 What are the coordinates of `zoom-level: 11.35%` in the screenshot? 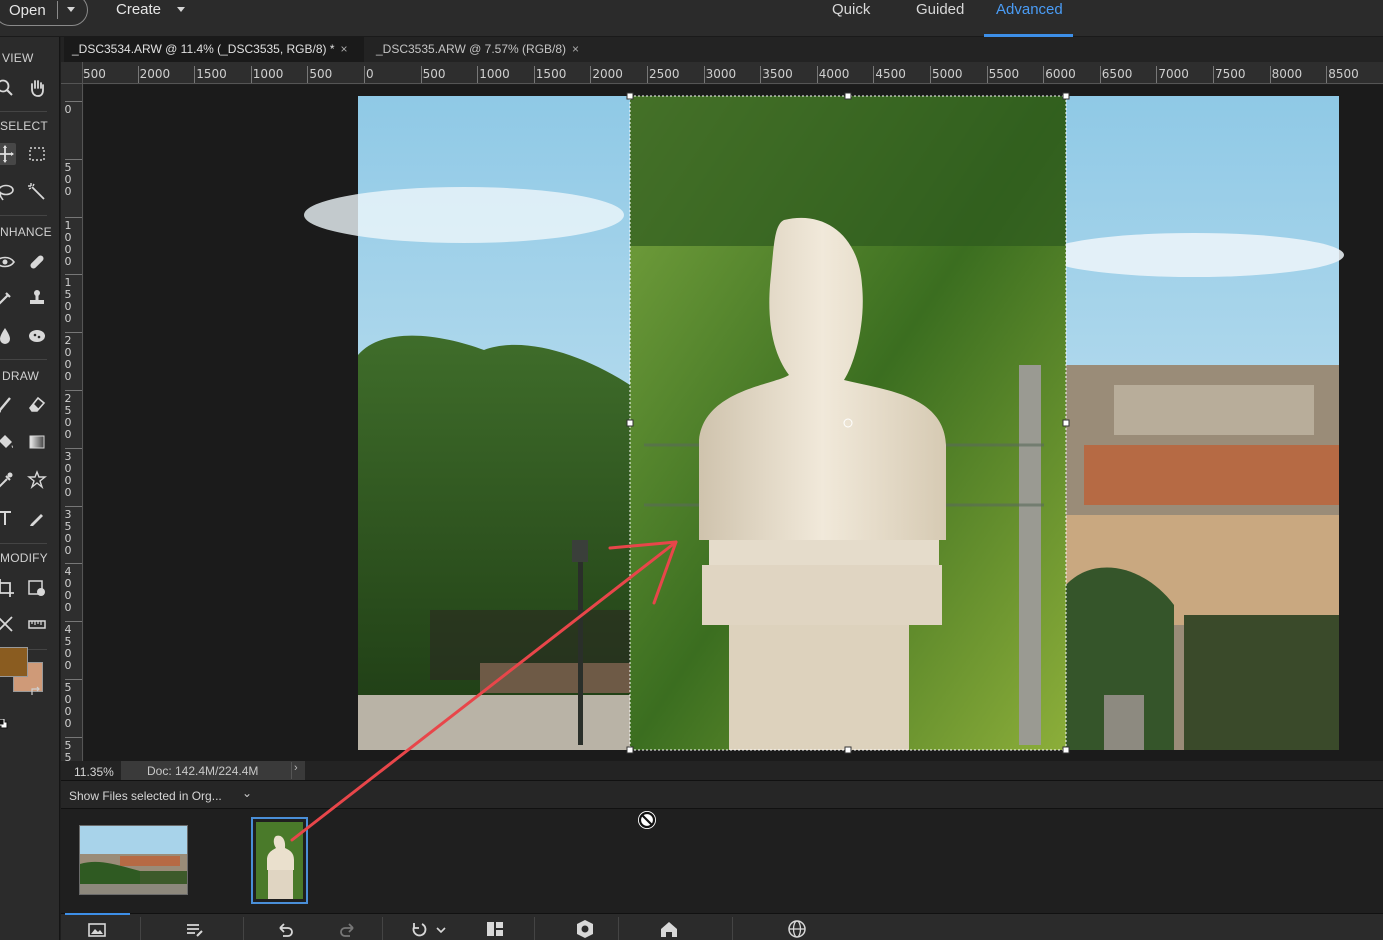 It's located at (94, 772).